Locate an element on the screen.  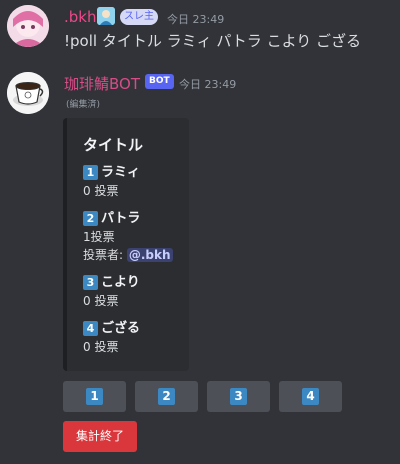
vote-button-1: 1 is located at coordinates (94, 396).